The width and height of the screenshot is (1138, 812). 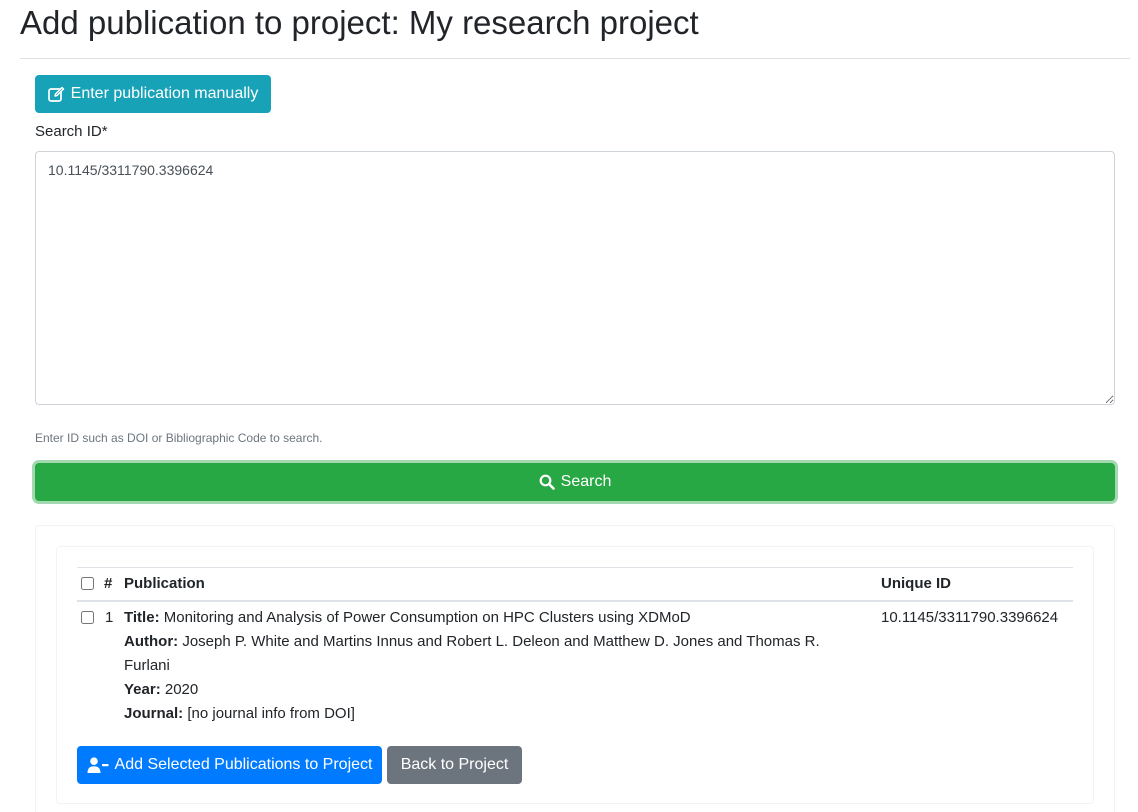 I want to click on edit-icon, so click(x=56, y=94).